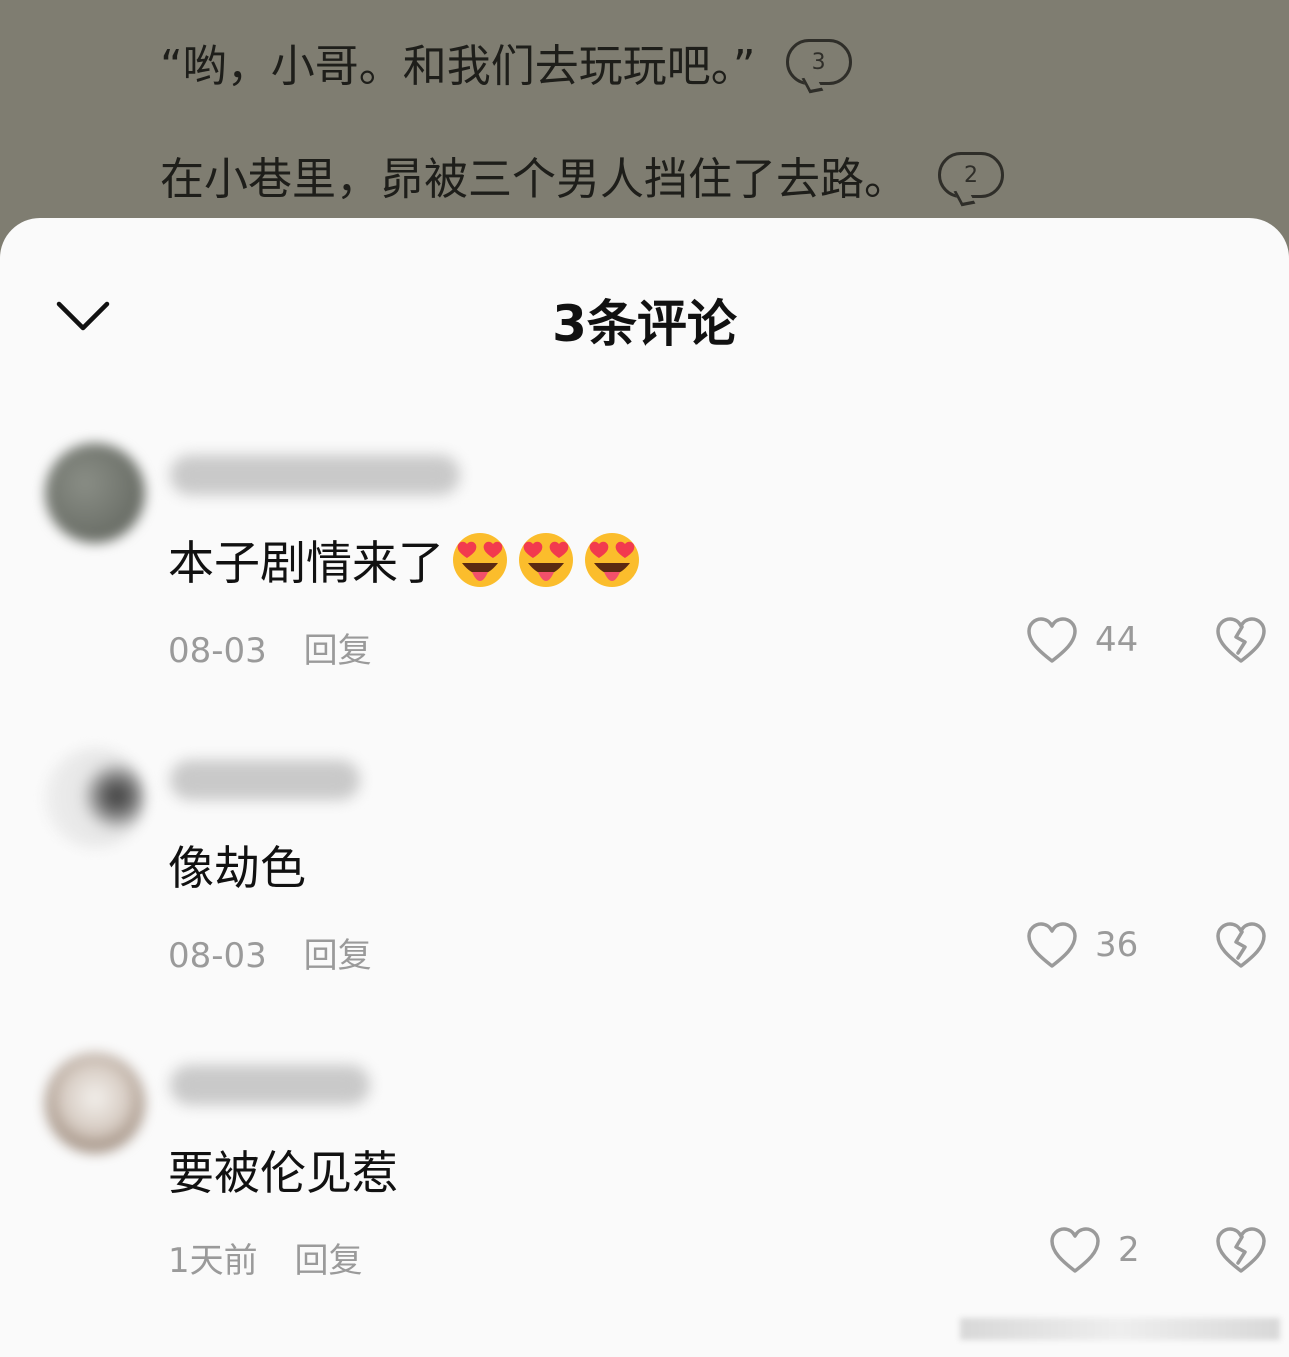  Describe the element at coordinates (1129, 1250) in the screenshot. I see `like-count: 2` at that location.